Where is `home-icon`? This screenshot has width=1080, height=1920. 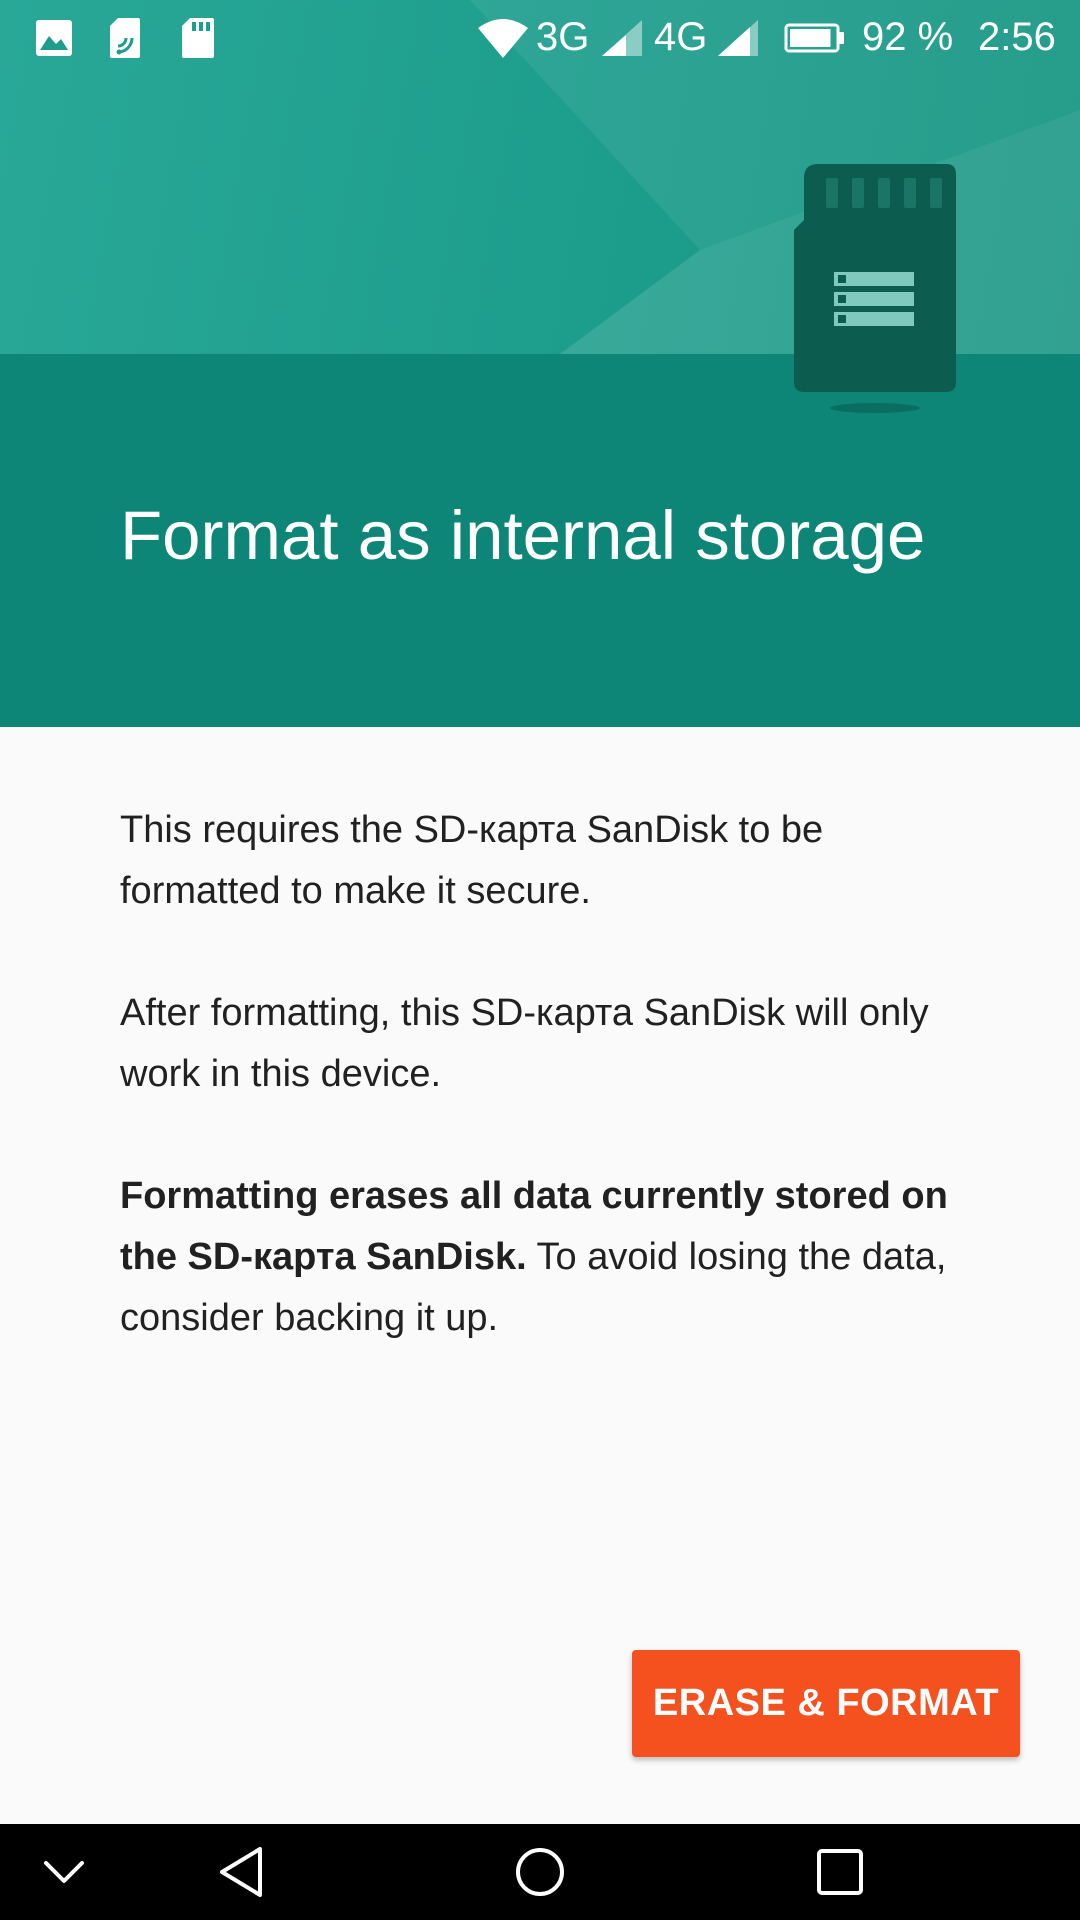 home-icon is located at coordinates (540, 1872).